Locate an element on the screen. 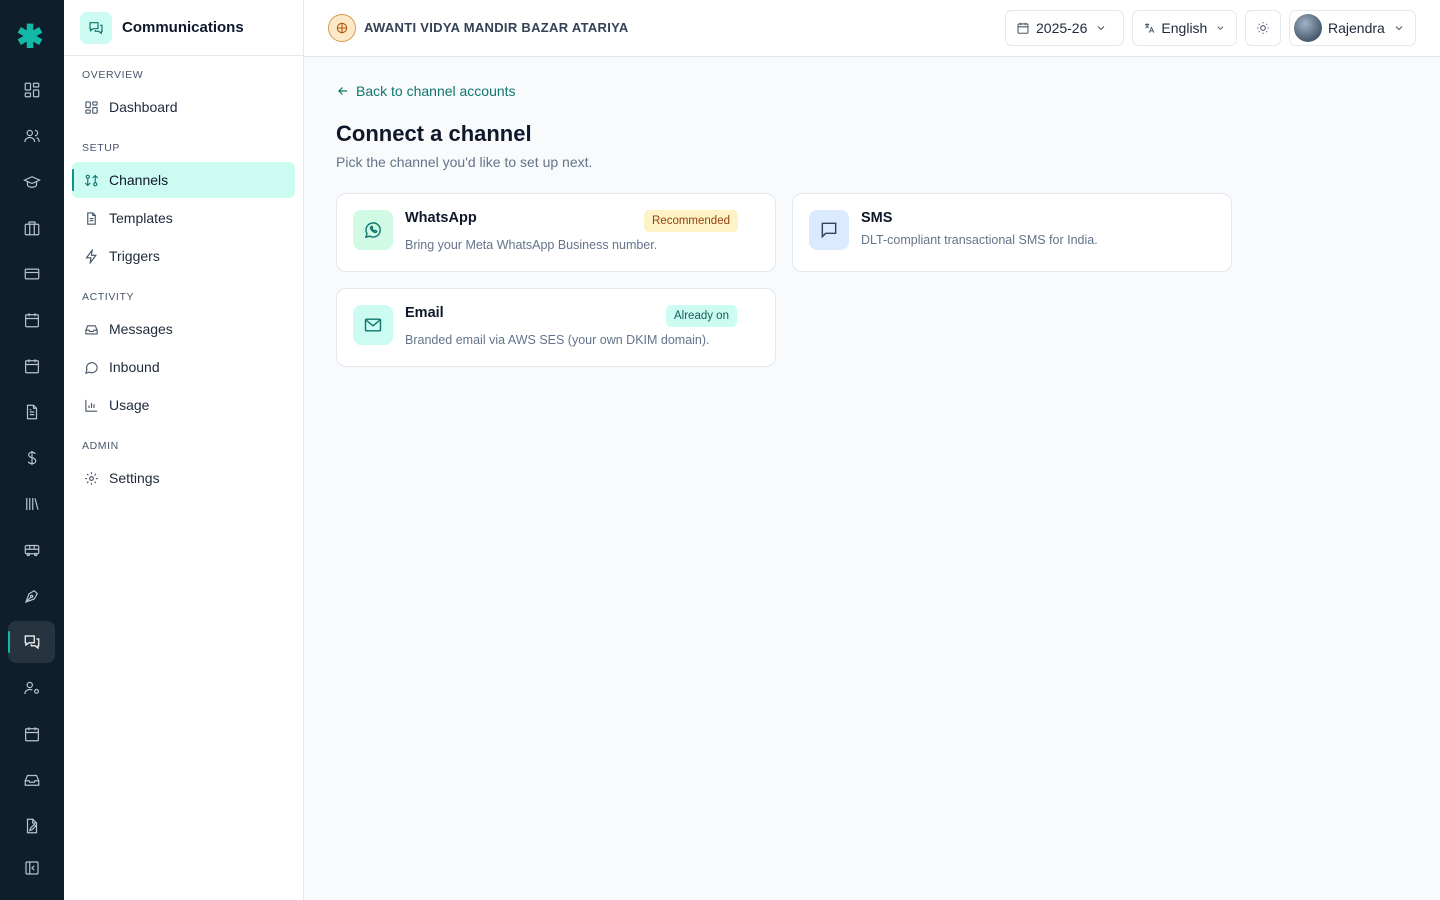 The height and width of the screenshot is (900, 1440). section-label-admin: ADMIN is located at coordinates (100, 446).